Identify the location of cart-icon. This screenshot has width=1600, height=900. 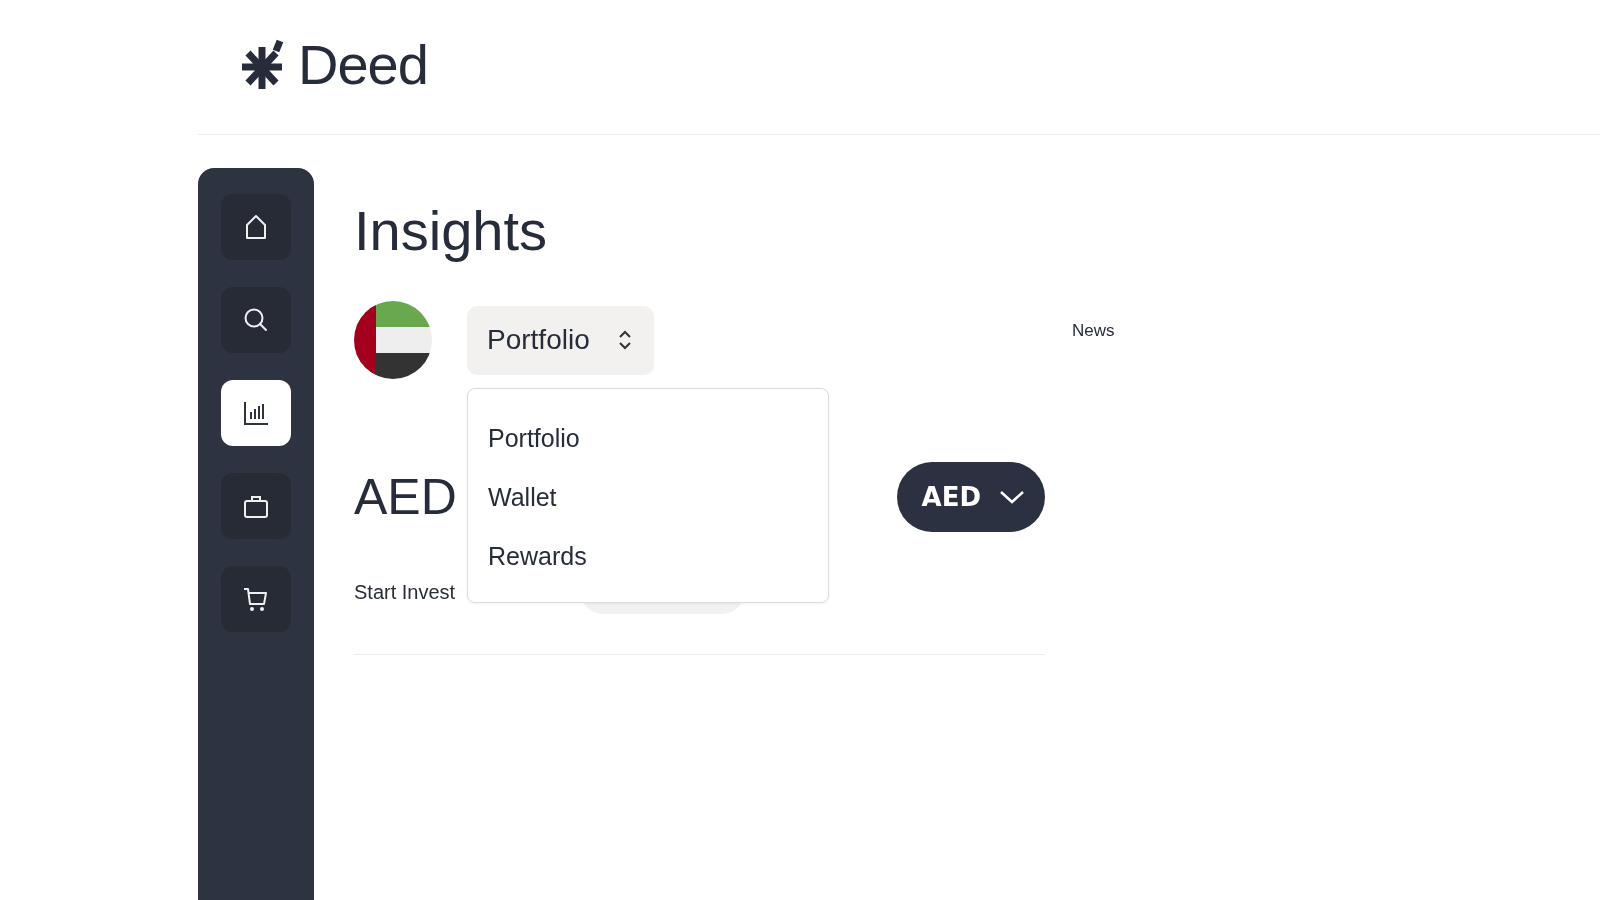
(256, 599).